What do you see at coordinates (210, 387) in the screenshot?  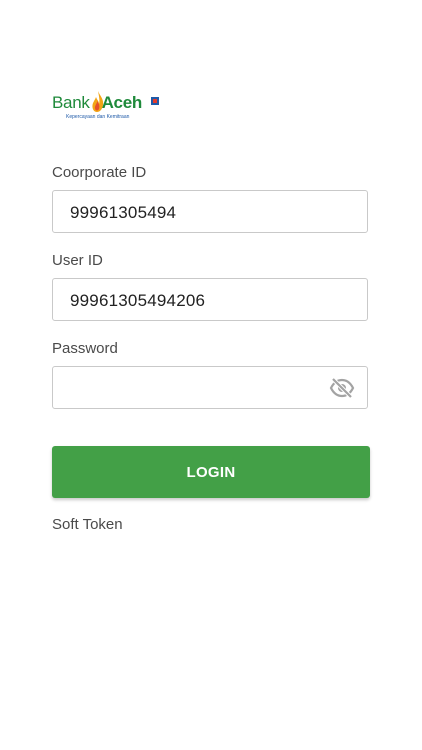 I see `password-input` at bounding box center [210, 387].